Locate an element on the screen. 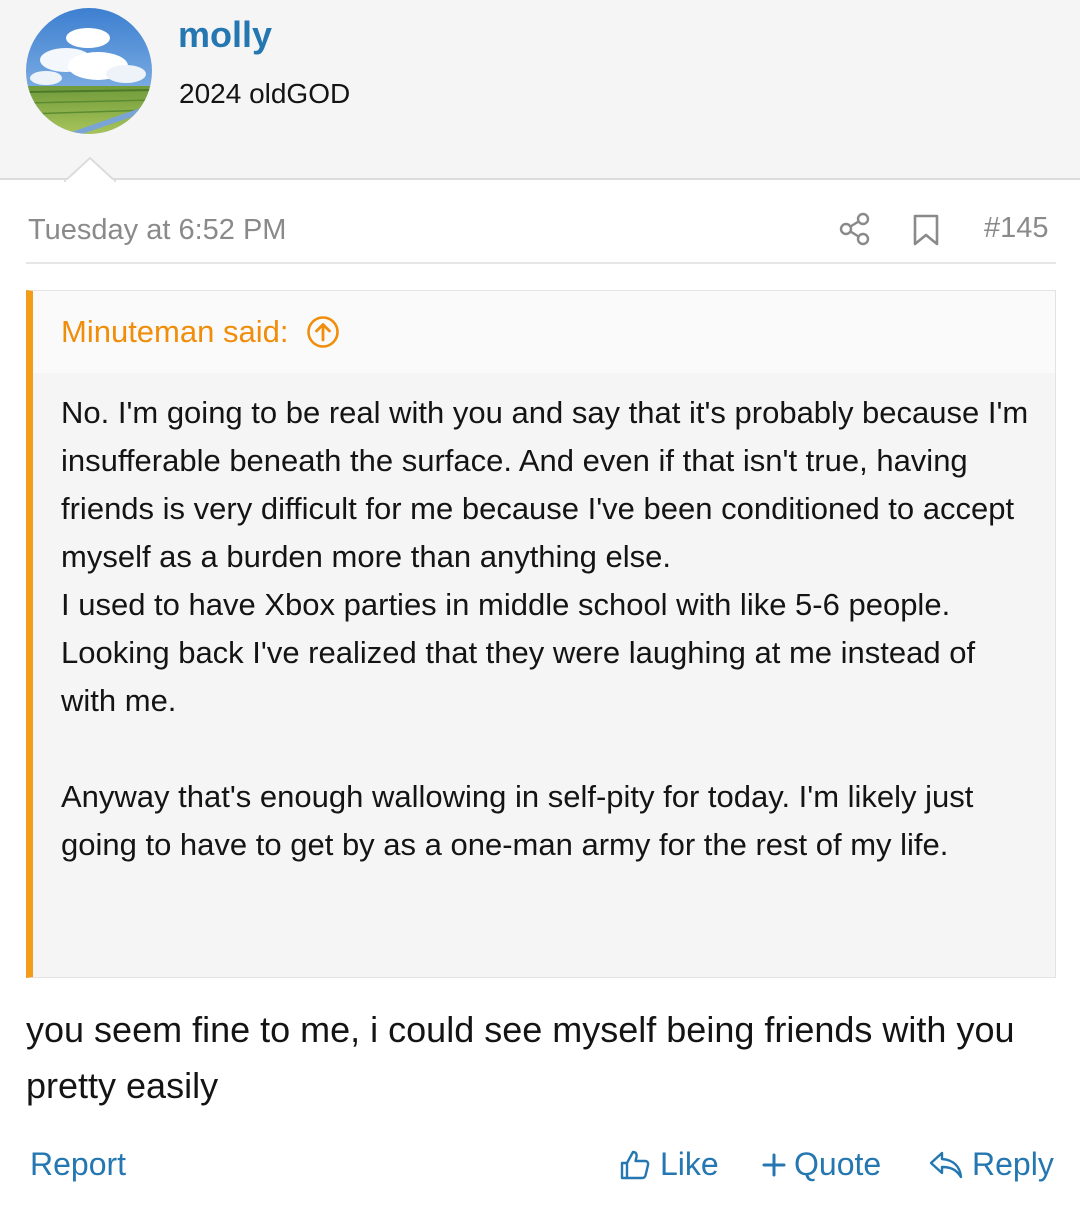 This screenshot has height=1208, width=1080. thumbs-up-icon is located at coordinates (635, 1164).